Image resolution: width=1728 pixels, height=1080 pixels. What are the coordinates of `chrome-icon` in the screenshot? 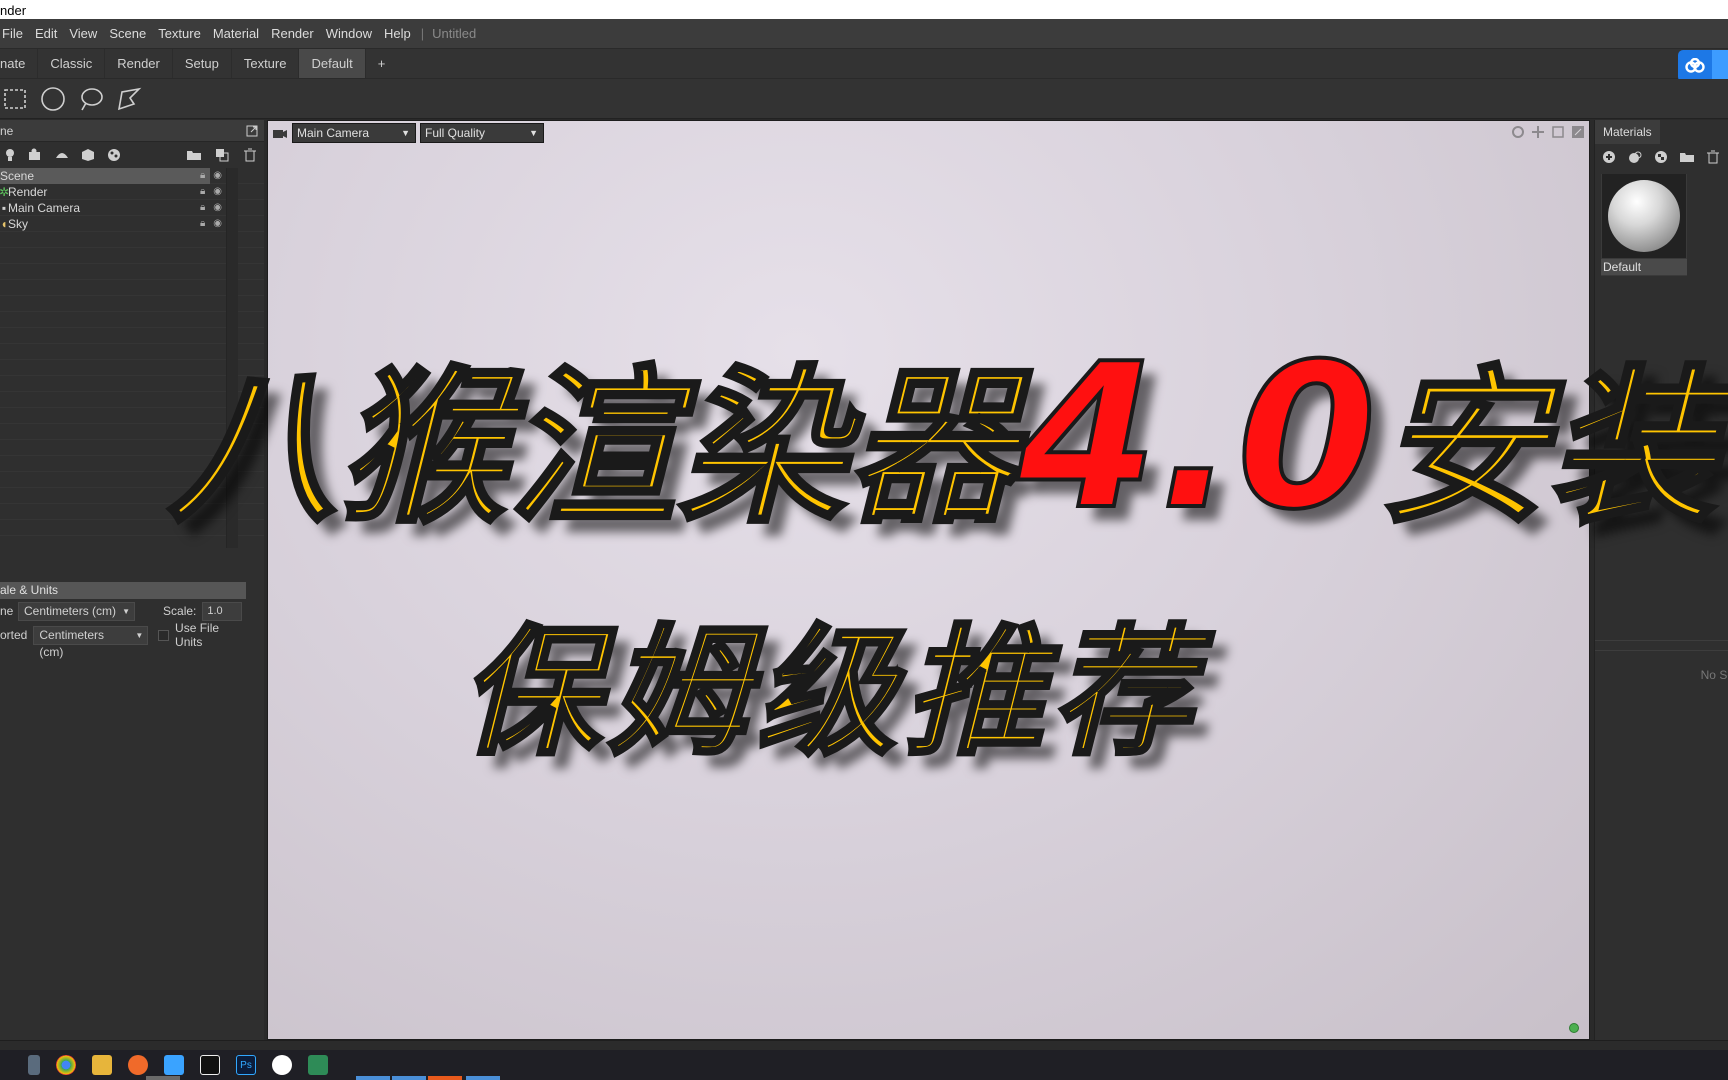 It's located at (66, 1065).